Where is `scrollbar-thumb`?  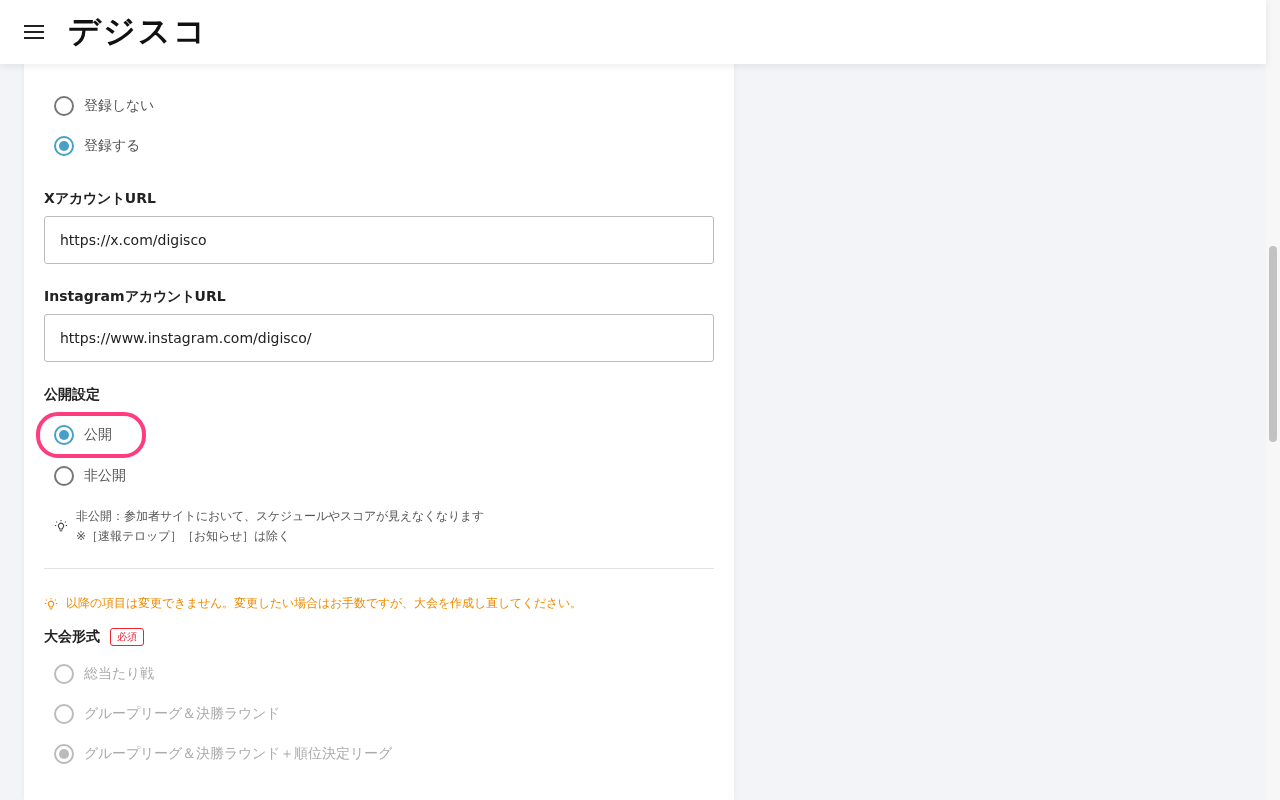 scrollbar-thumb is located at coordinates (1273, 344).